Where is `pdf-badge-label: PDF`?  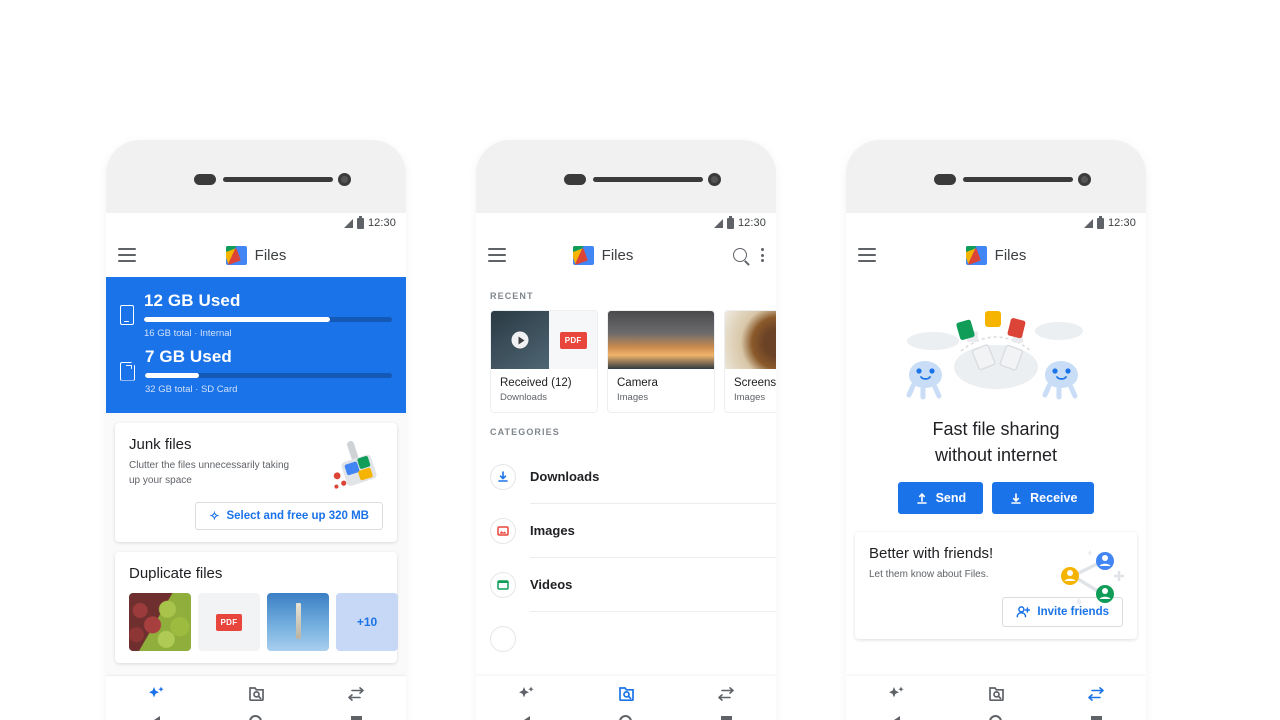
pdf-badge-label: PDF is located at coordinates (229, 622).